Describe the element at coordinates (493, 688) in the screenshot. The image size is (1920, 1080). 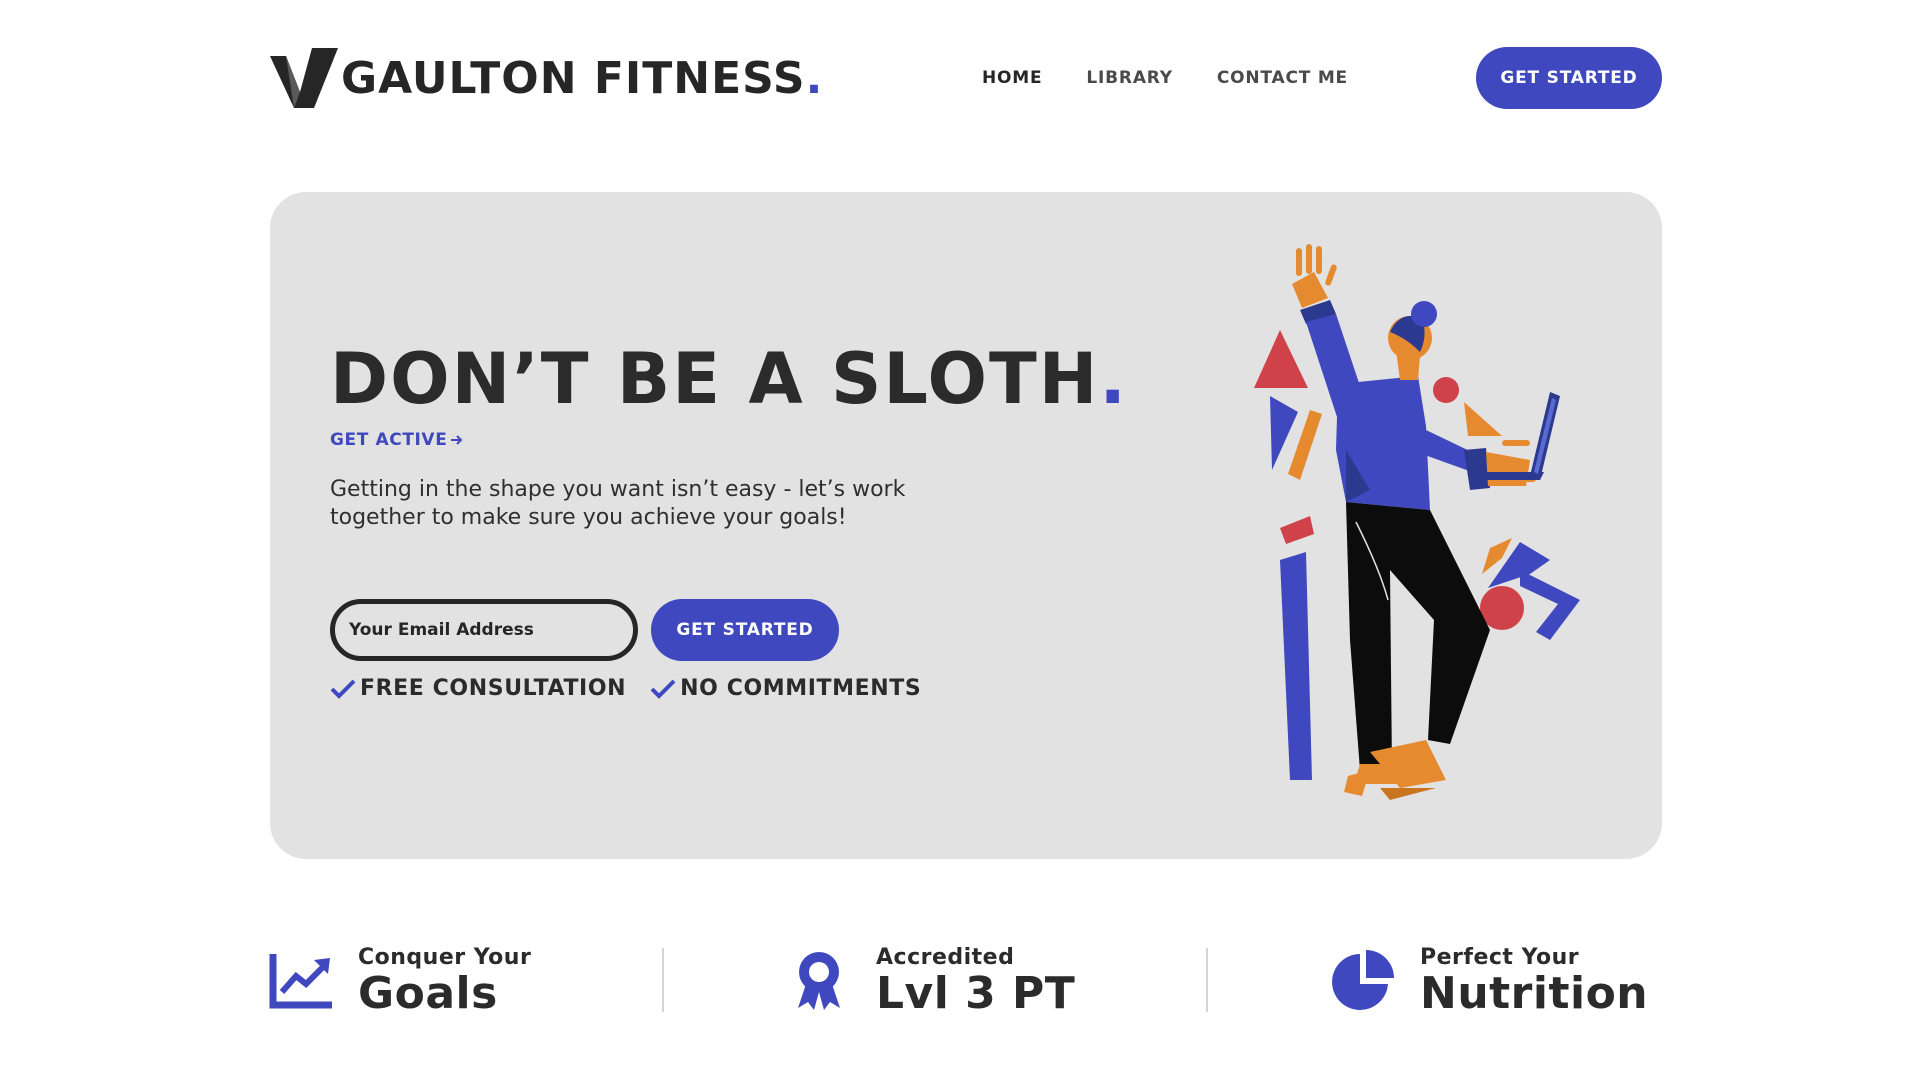
I see `benefit-label: FREE CONSULTATION` at that location.